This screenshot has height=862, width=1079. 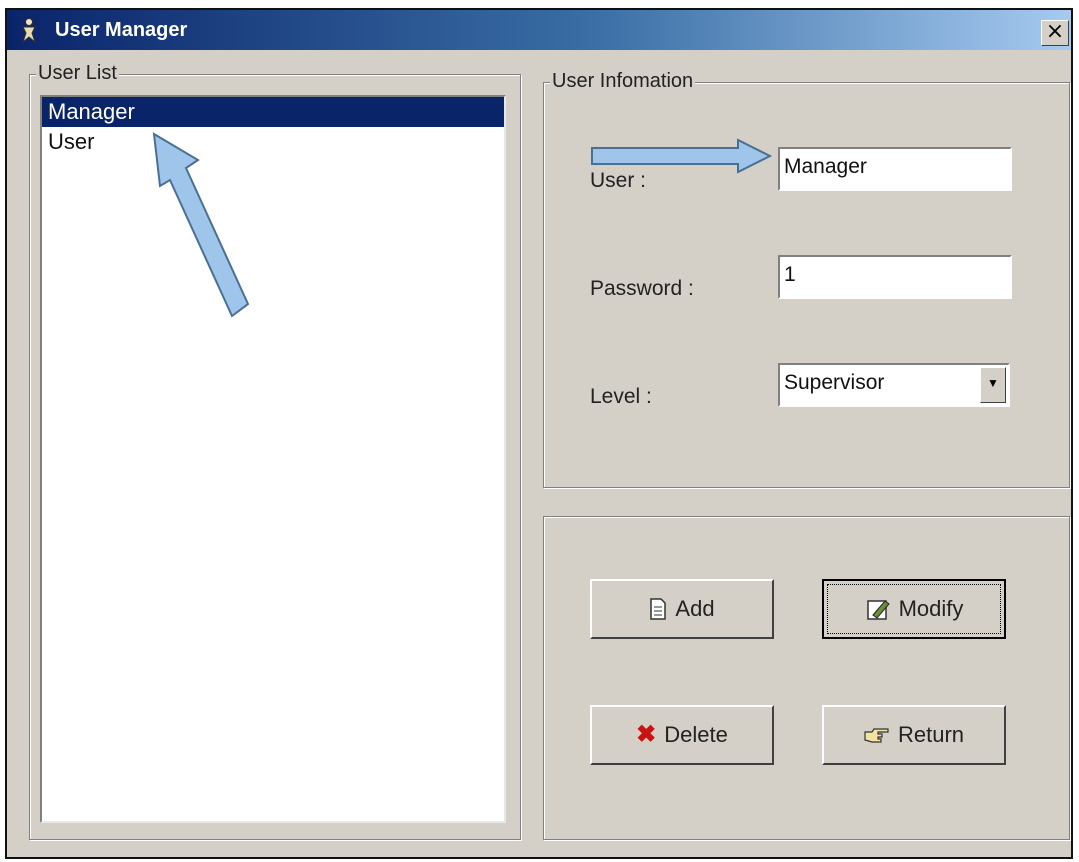 I want to click on user-field-label: User :, so click(x=618, y=180).